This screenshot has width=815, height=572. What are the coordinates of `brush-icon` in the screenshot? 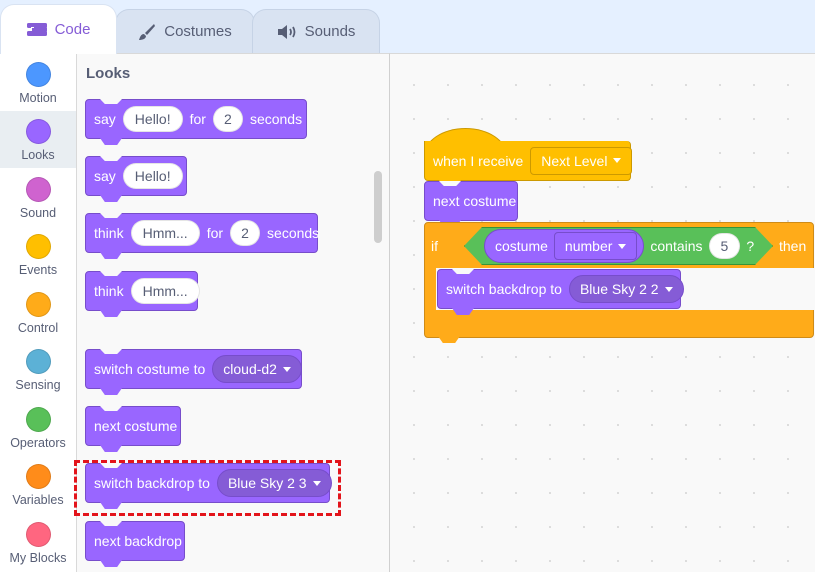 It's located at (147, 32).